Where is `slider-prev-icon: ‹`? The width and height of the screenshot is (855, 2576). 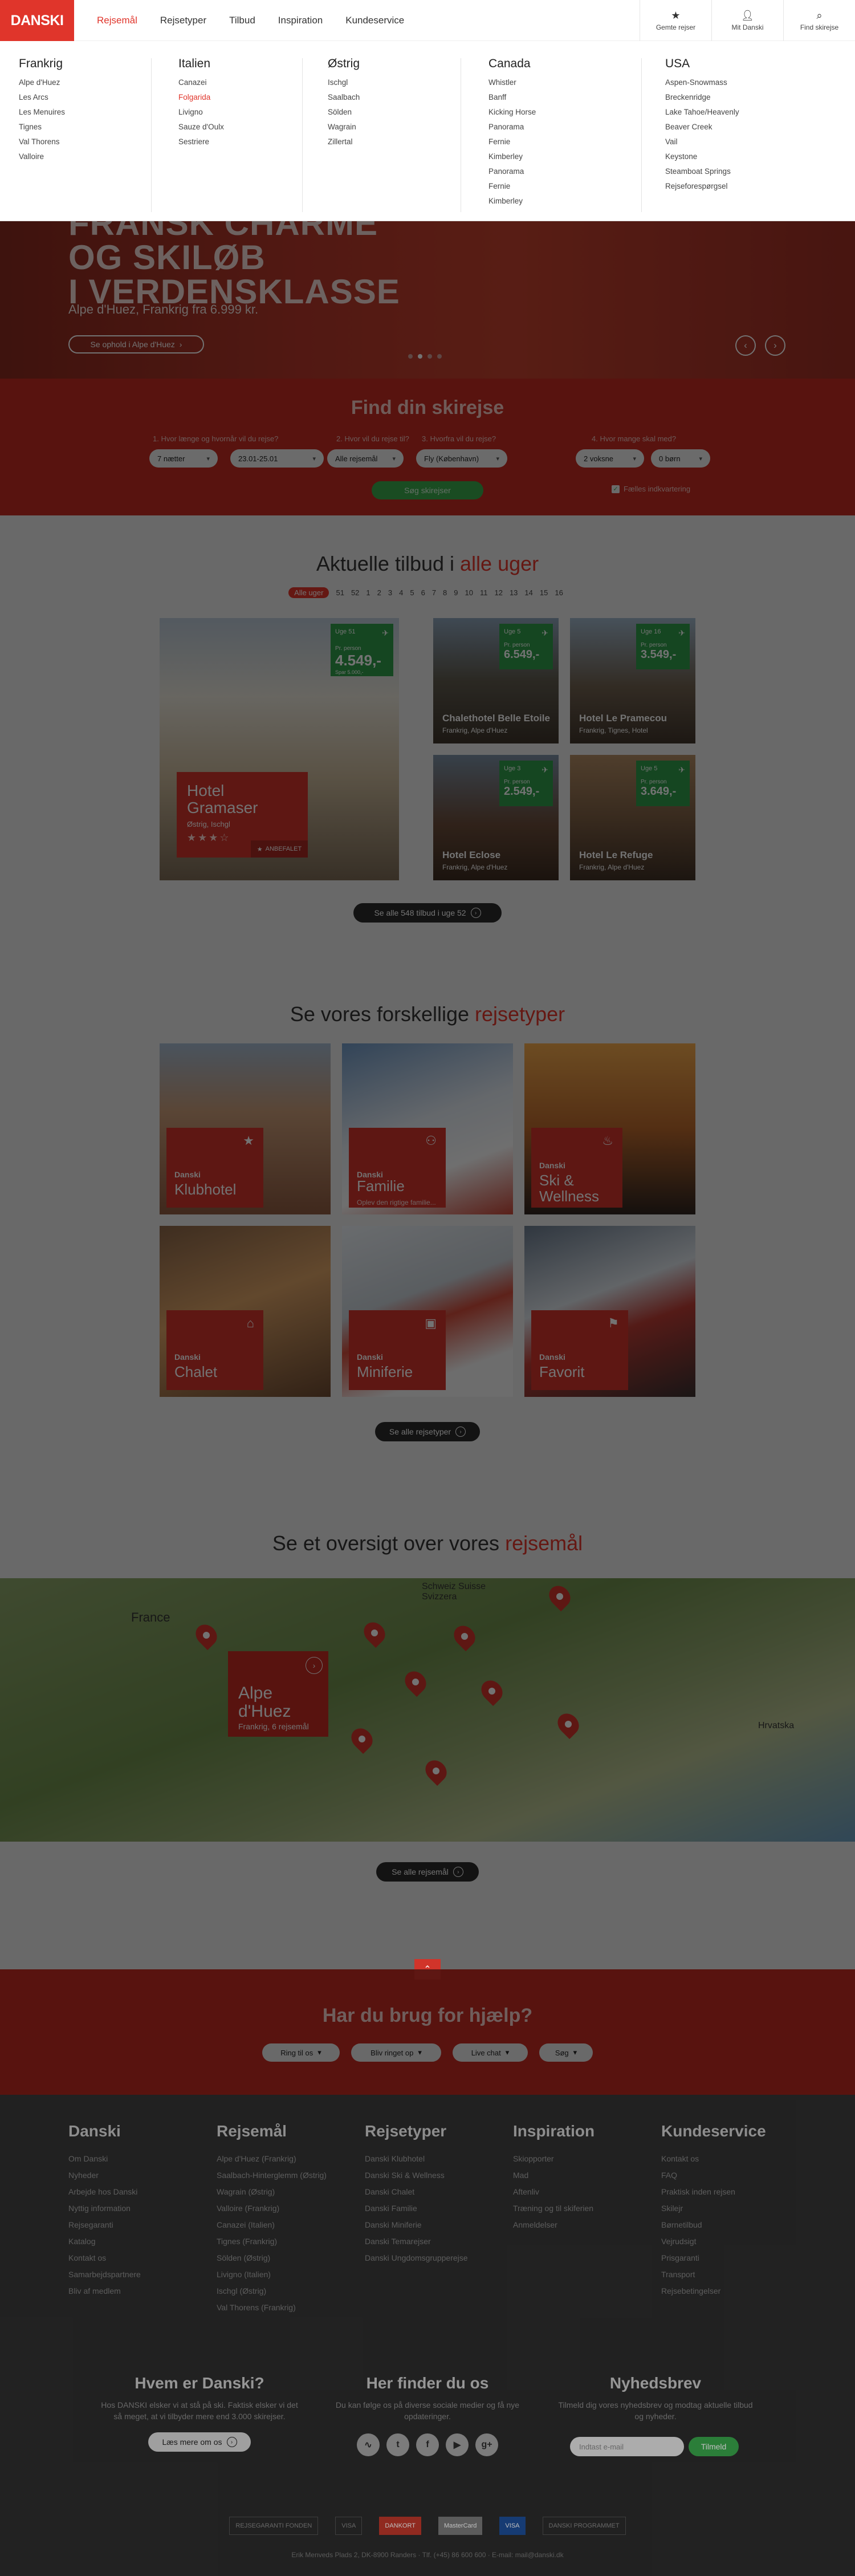 slider-prev-icon: ‹ is located at coordinates (745, 345).